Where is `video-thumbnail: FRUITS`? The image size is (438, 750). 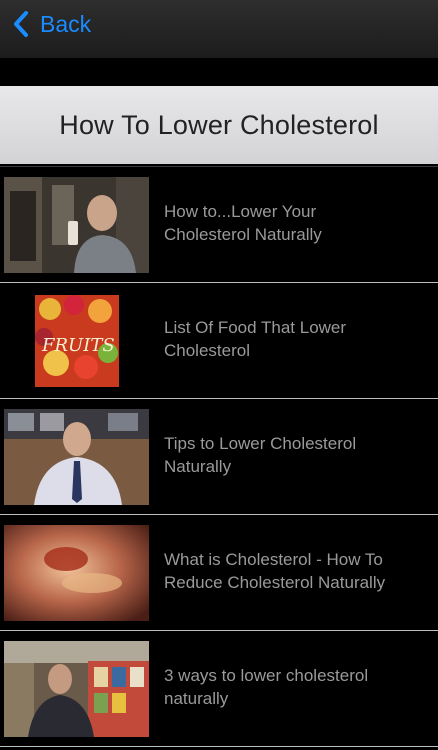
video-thumbnail: FRUITS is located at coordinates (76, 341).